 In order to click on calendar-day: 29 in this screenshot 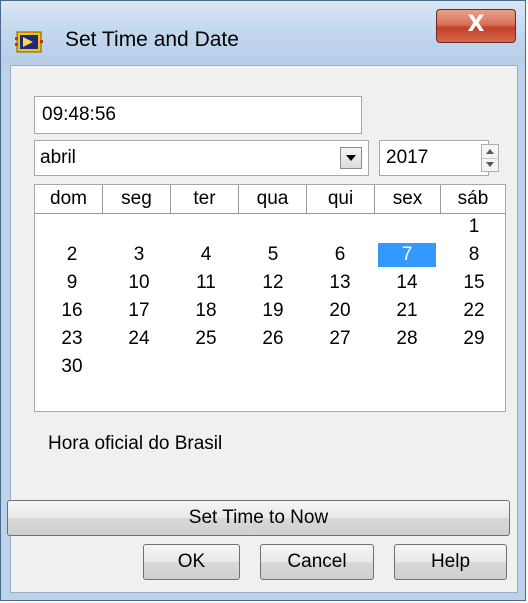, I will do `click(474, 339)`.